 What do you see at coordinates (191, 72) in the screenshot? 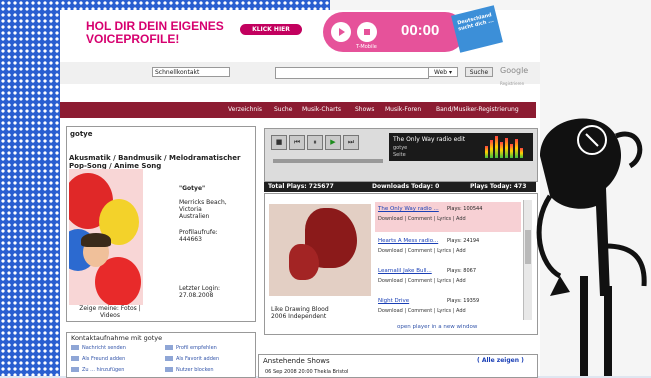
I see `quick-contact-select: Schnellkontakt` at bounding box center [191, 72].